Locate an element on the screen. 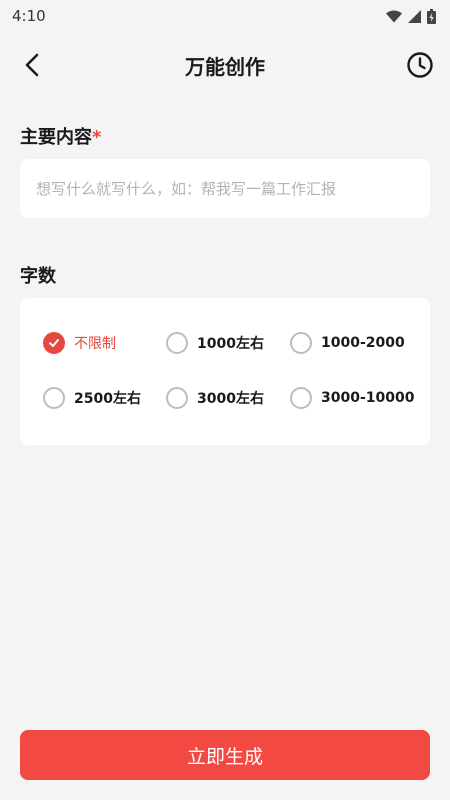 The width and height of the screenshot is (450, 800). page-title: 万能创作 is located at coordinates (225, 66).